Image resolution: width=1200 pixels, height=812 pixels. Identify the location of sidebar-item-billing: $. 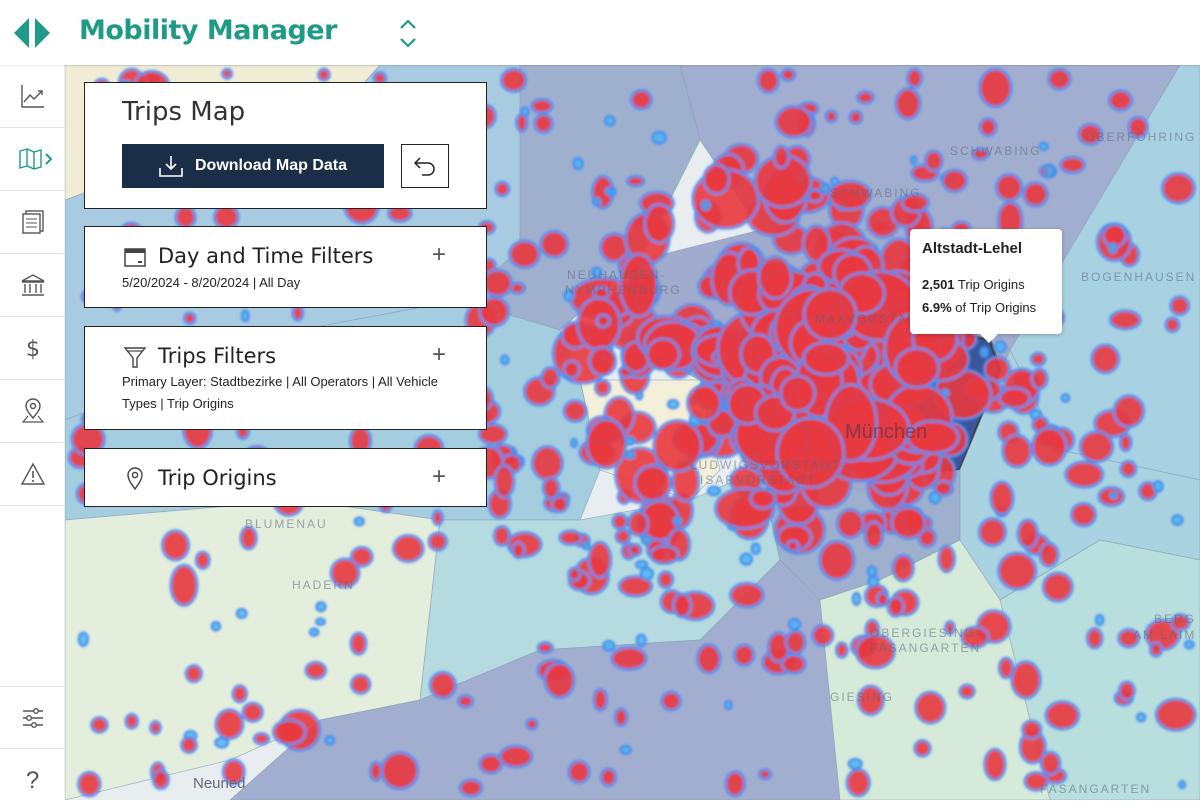
(32, 348).